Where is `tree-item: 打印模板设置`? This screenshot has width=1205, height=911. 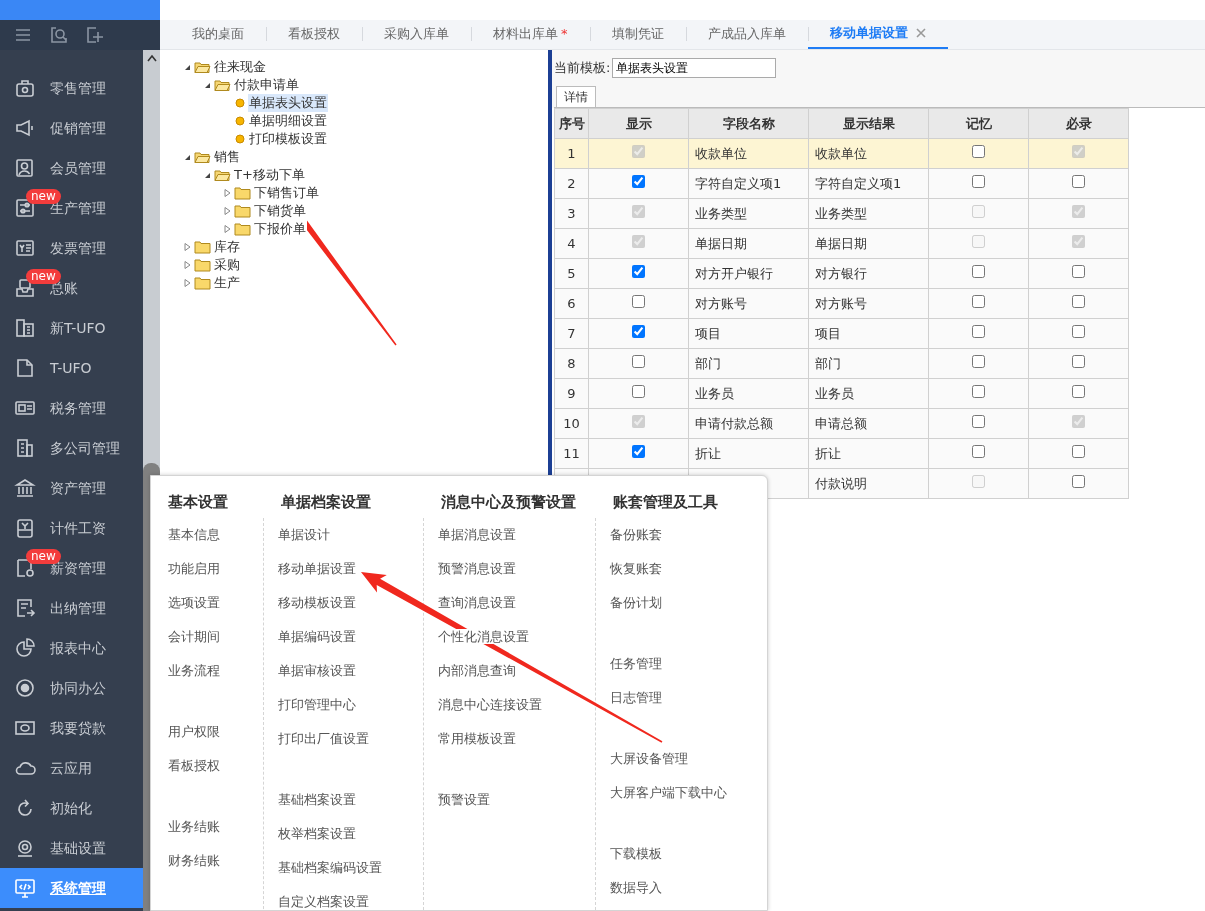 tree-item: 打印模板设置 is located at coordinates (288, 139).